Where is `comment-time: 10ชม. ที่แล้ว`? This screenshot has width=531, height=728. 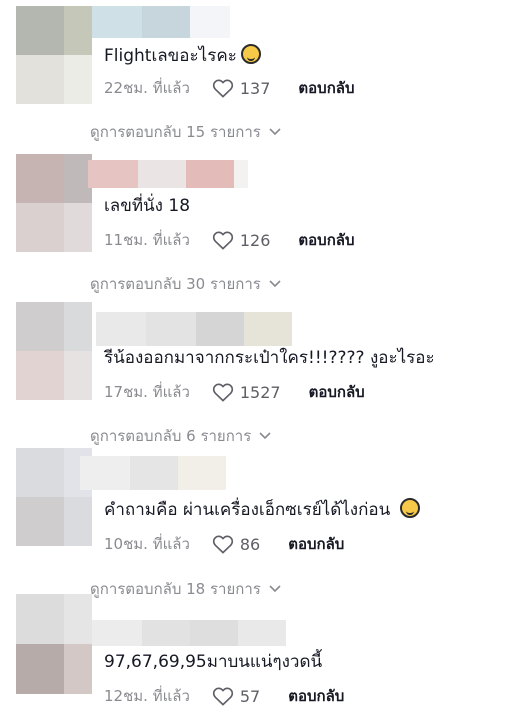
comment-time: 10ชม. ที่แล้ว is located at coordinates (147, 544).